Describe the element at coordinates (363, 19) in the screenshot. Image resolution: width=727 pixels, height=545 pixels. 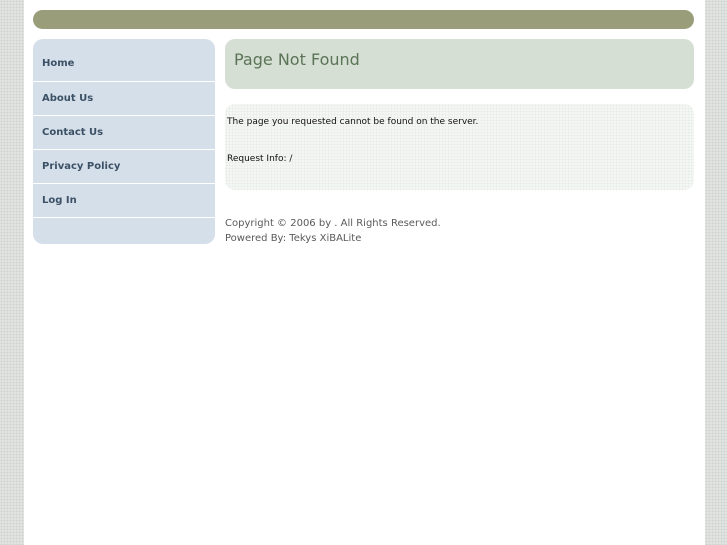
I see `header-bar` at that location.